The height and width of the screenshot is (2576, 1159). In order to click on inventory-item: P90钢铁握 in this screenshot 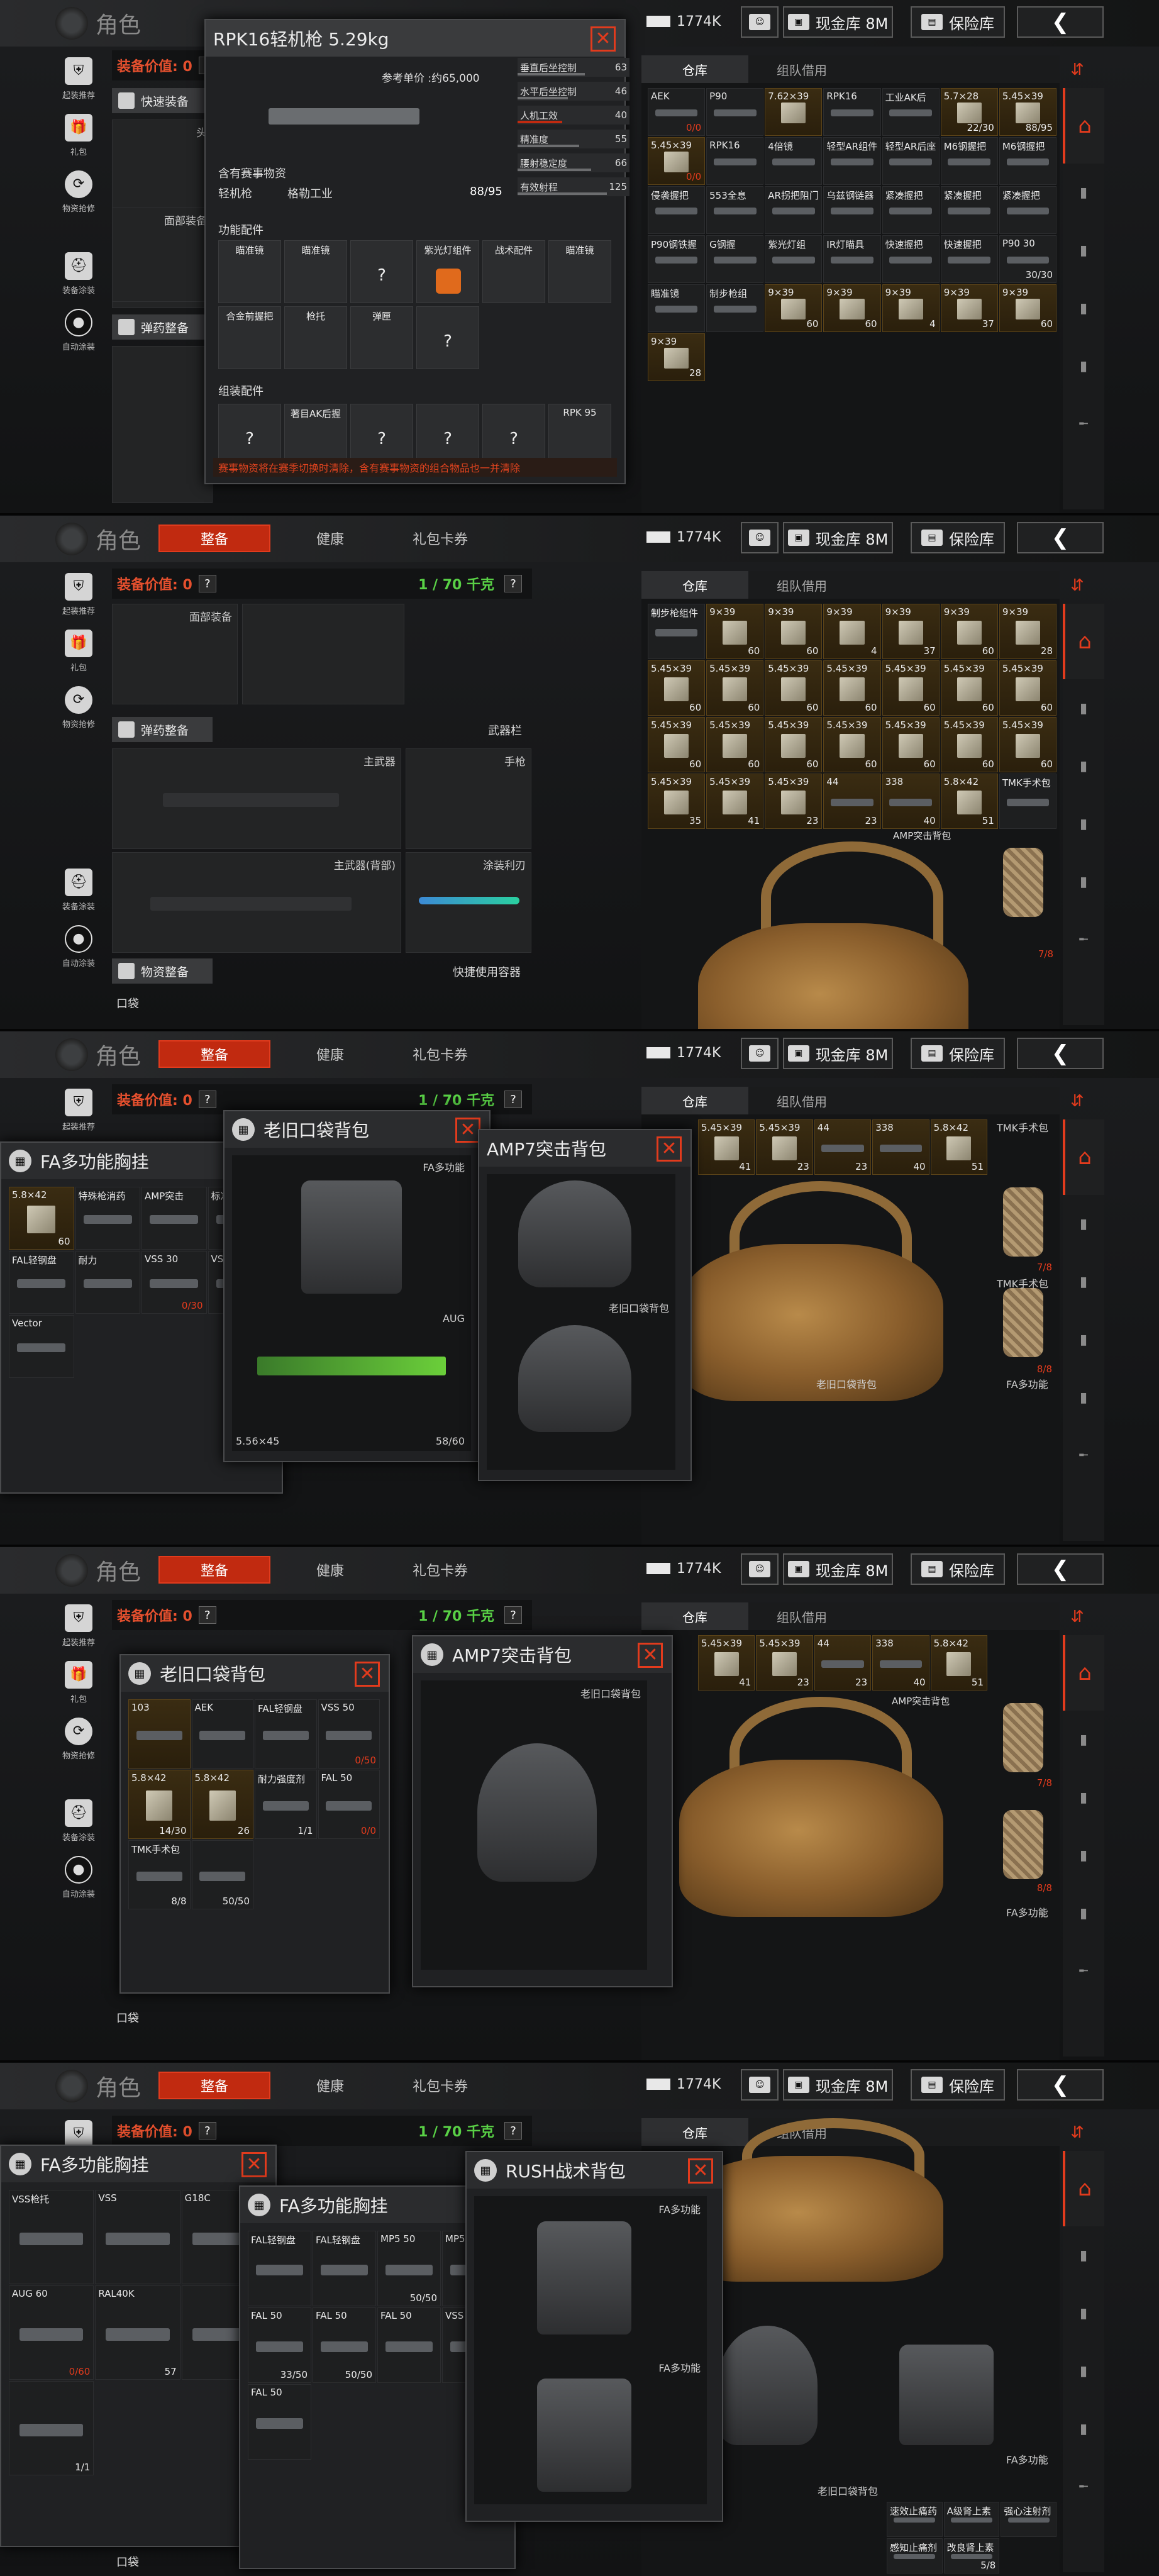, I will do `click(677, 259)`.